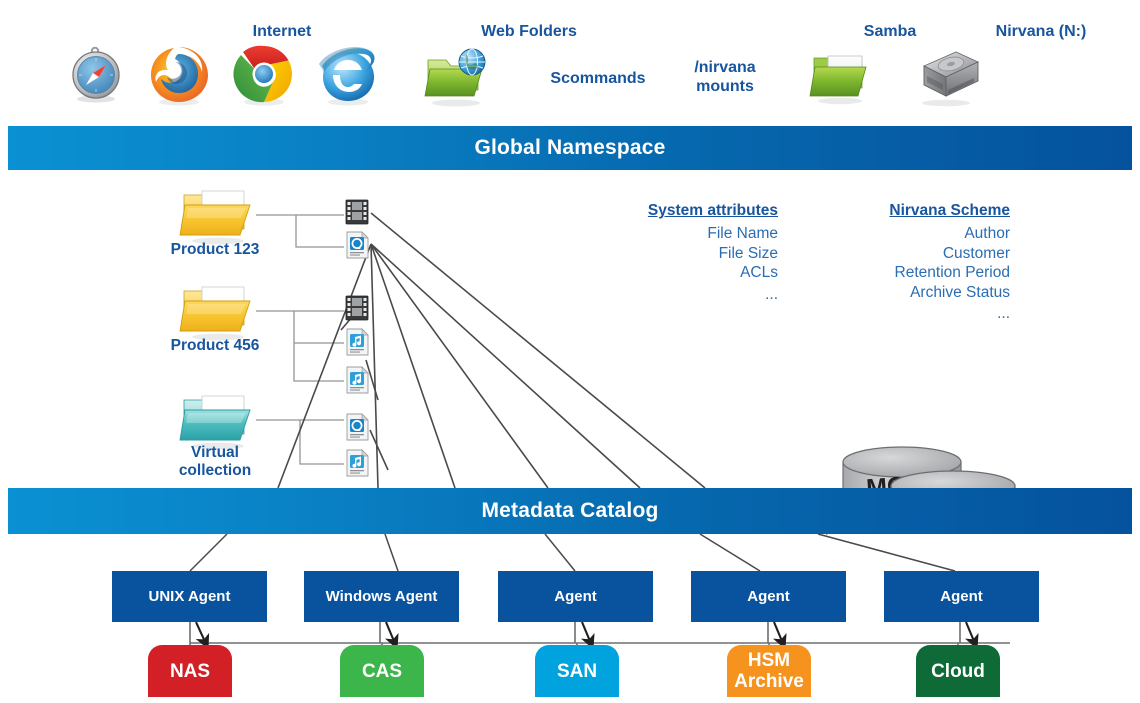 This screenshot has width=1140, height=703. I want to click on metadata-catalog-label: Metadata Catalog, so click(570, 510).